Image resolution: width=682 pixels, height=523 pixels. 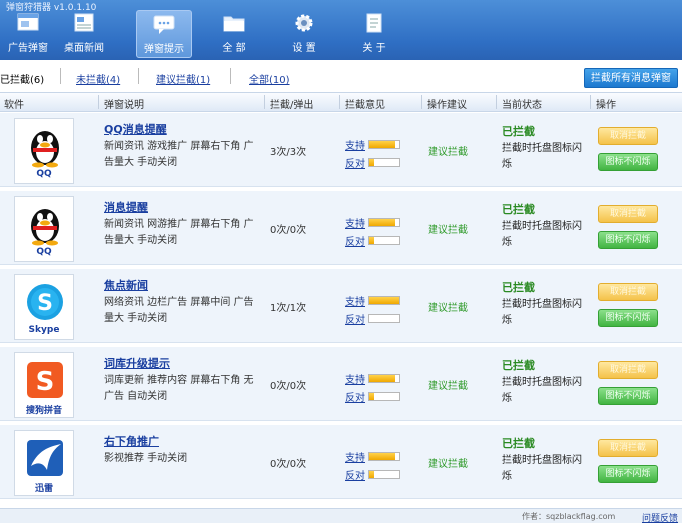 What do you see at coordinates (164, 49) in the screenshot?
I see `toolbar-label: 弹窗提示` at bounding box center [164, 49].